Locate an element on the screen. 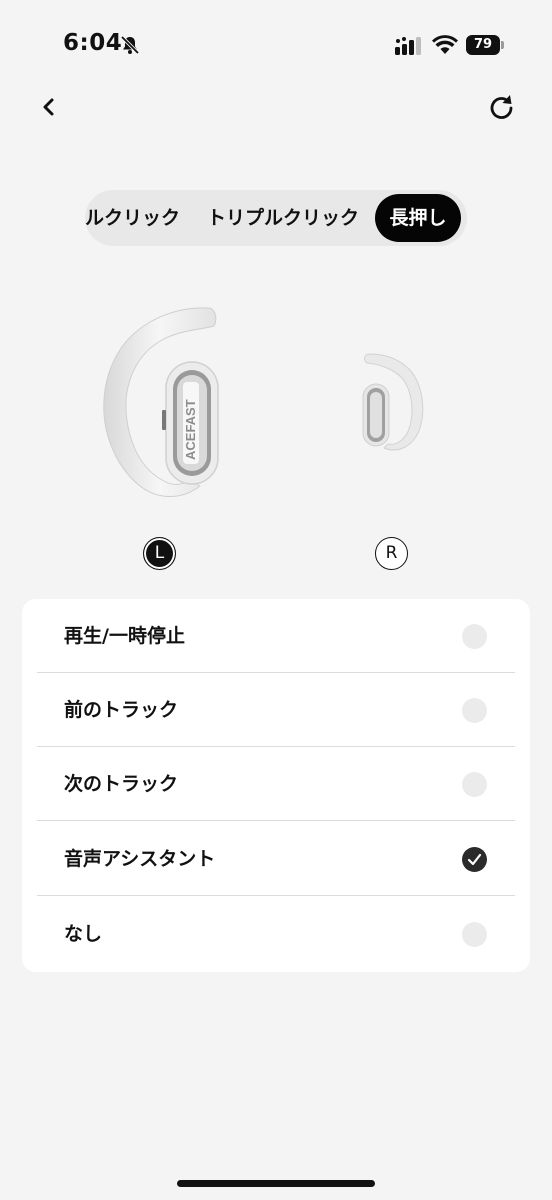 The width and height of the screenshot is (552, 1200). home-indicator is located at coordinates (276, 1183).